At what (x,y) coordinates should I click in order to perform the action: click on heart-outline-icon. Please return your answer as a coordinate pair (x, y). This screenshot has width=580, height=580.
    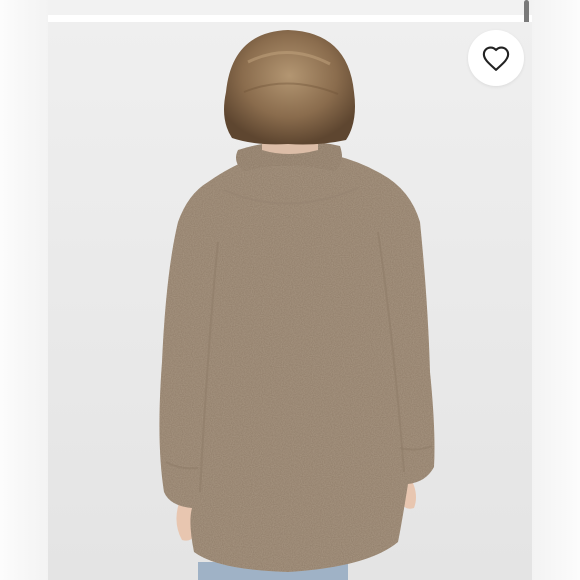
    Looking at the image, I should click on (496, 58).